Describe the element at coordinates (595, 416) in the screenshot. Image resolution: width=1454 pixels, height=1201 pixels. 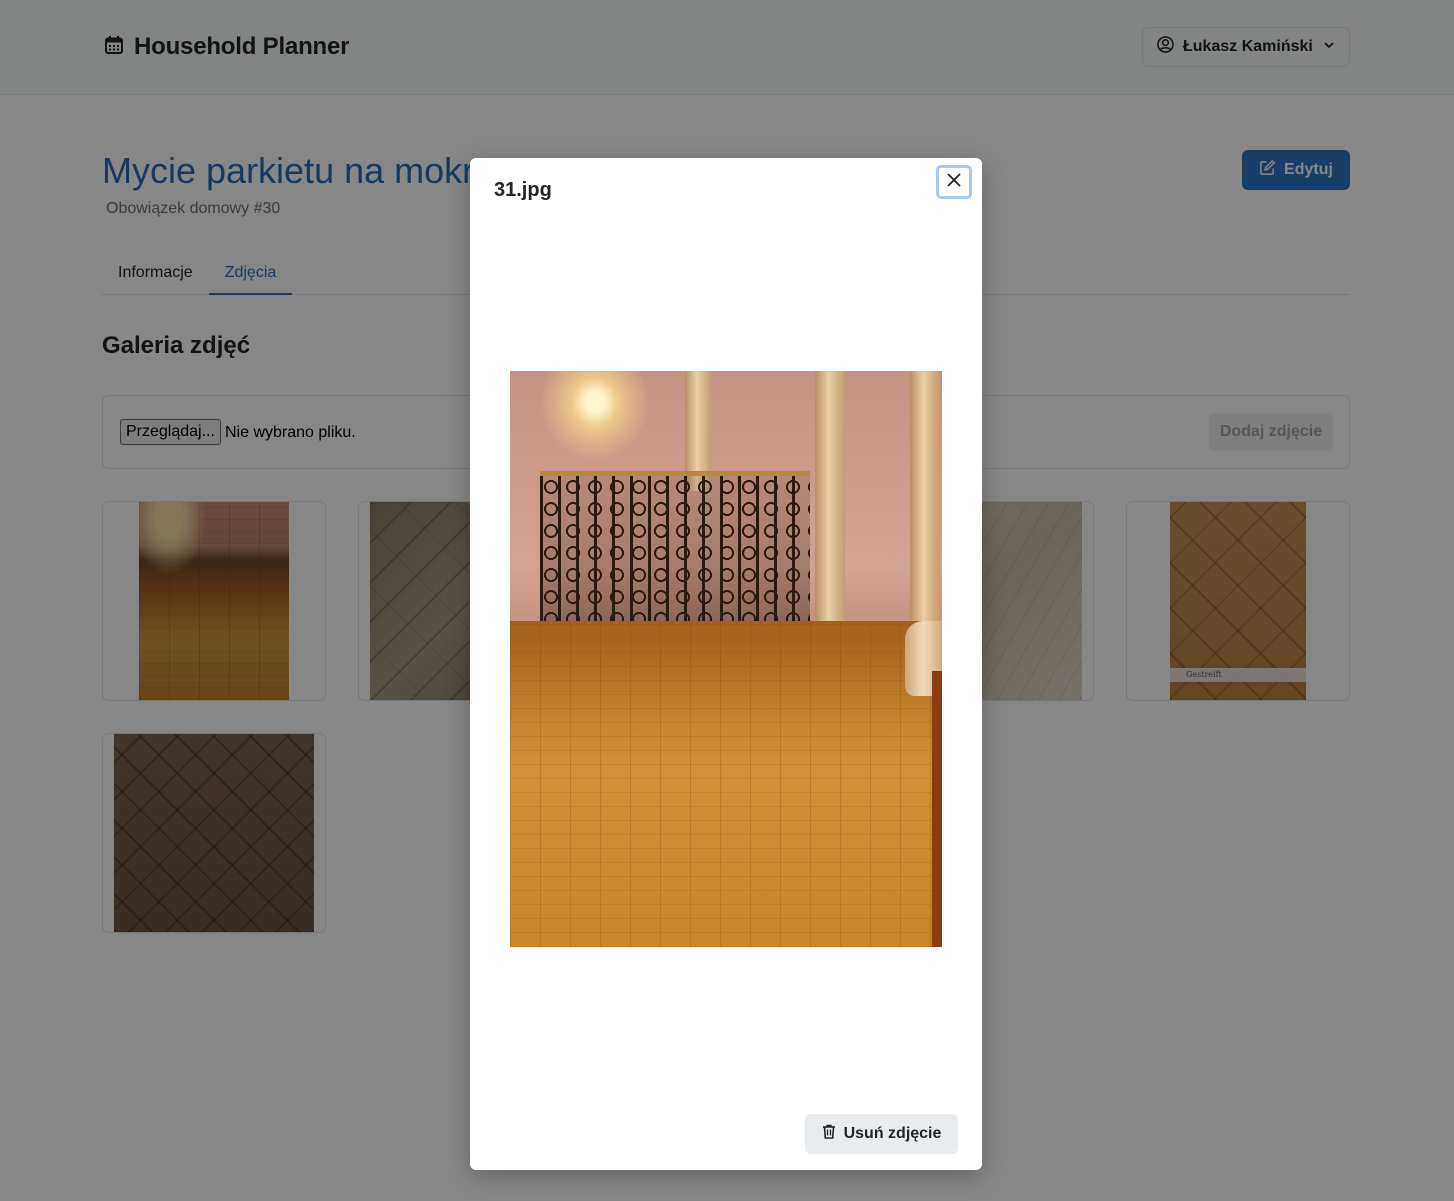
I see `photo-lamp` at that location.